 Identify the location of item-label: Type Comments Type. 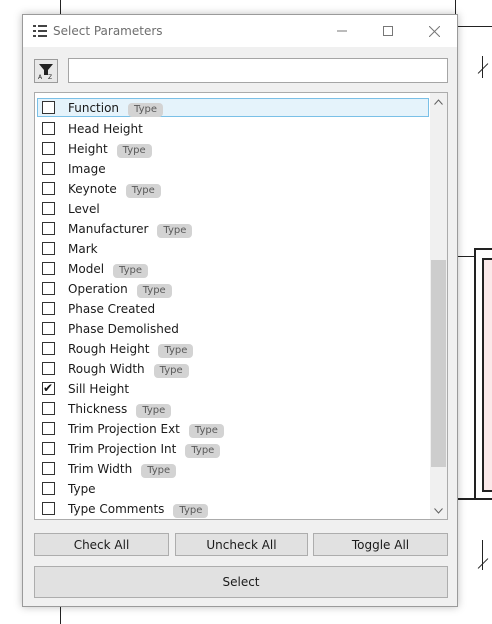
(138, 510).